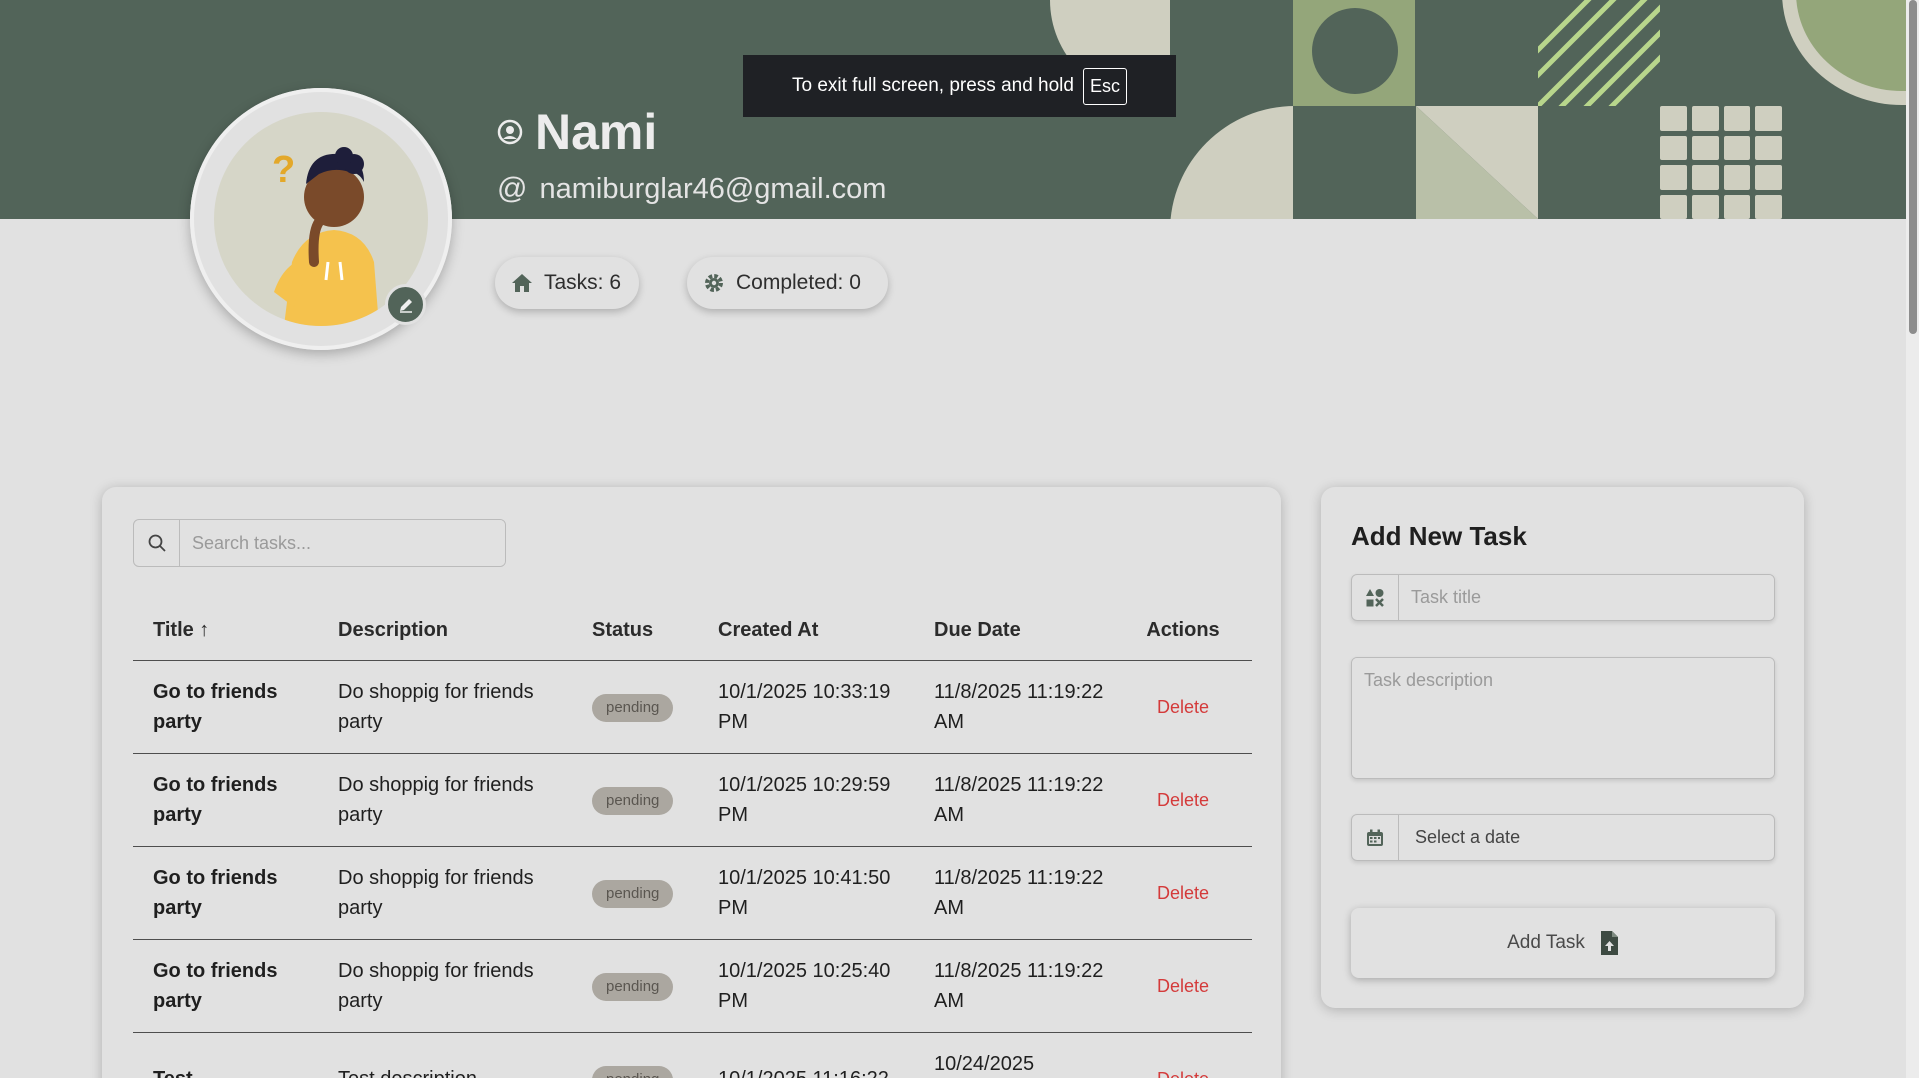  What do you see at coordinates (1912, 539) in the screenshot?
I see `page-scrollbar` at bounding box center [1912, 539].